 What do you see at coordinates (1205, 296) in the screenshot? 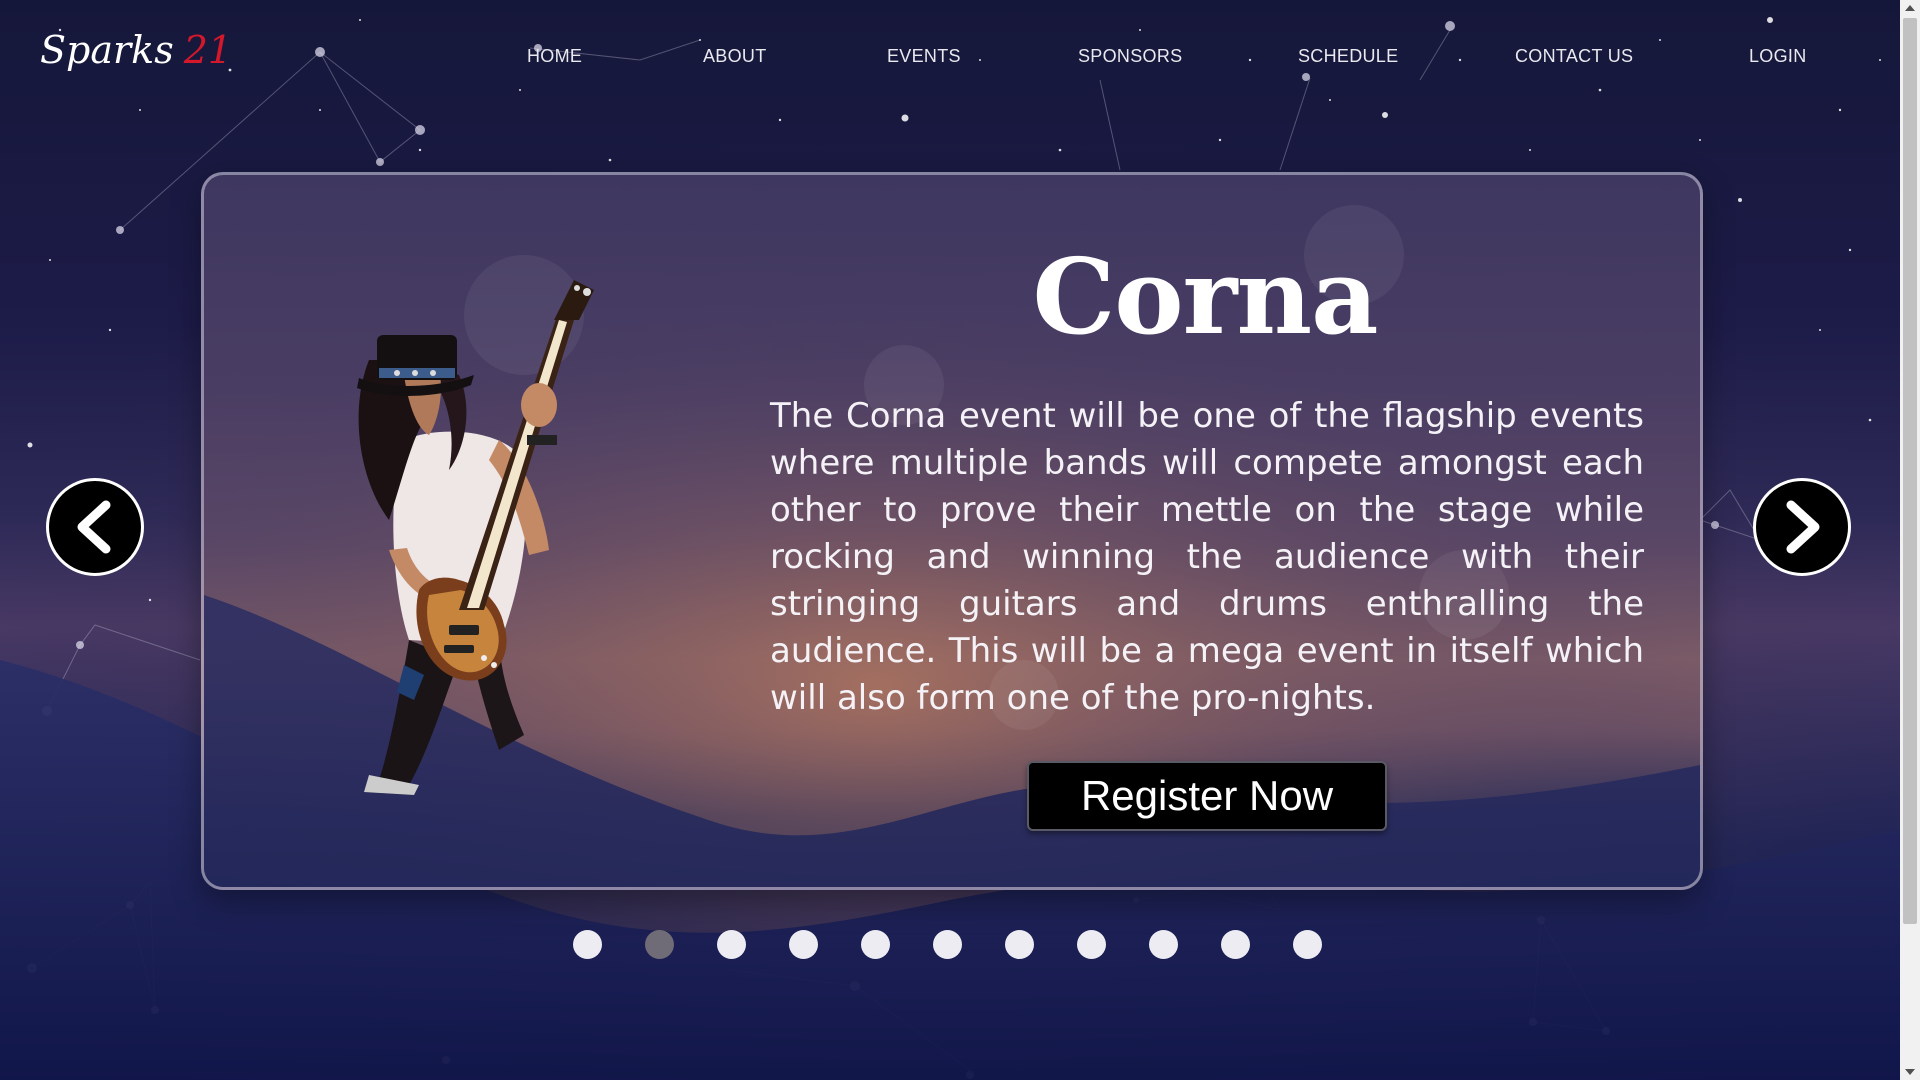
I see `event-title: Corna` at bounding box center [1205, 296].